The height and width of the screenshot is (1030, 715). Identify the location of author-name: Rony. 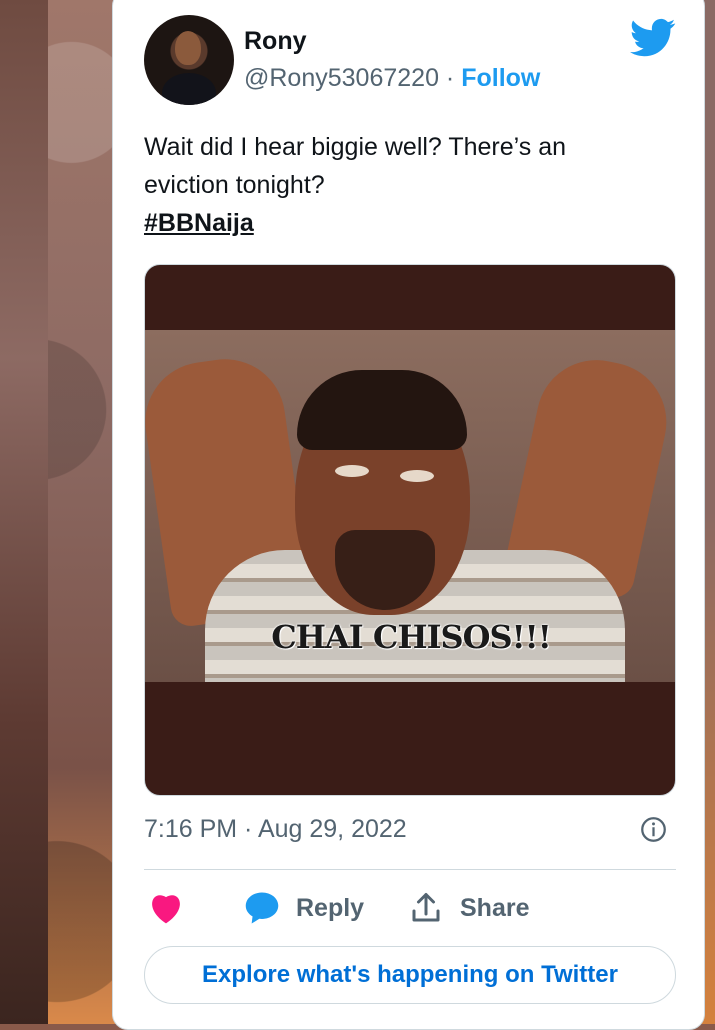
(275, 41).